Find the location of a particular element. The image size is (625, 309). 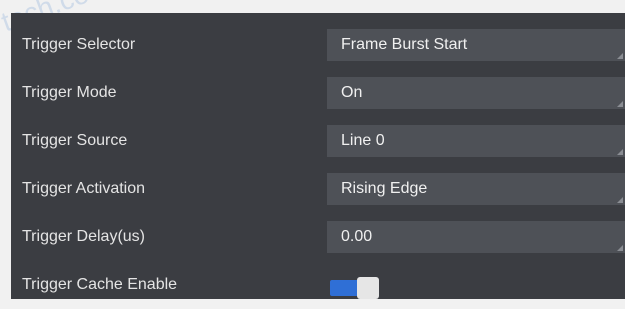

trigger-source-value: Line 0 is located at coordinates (363, 140).